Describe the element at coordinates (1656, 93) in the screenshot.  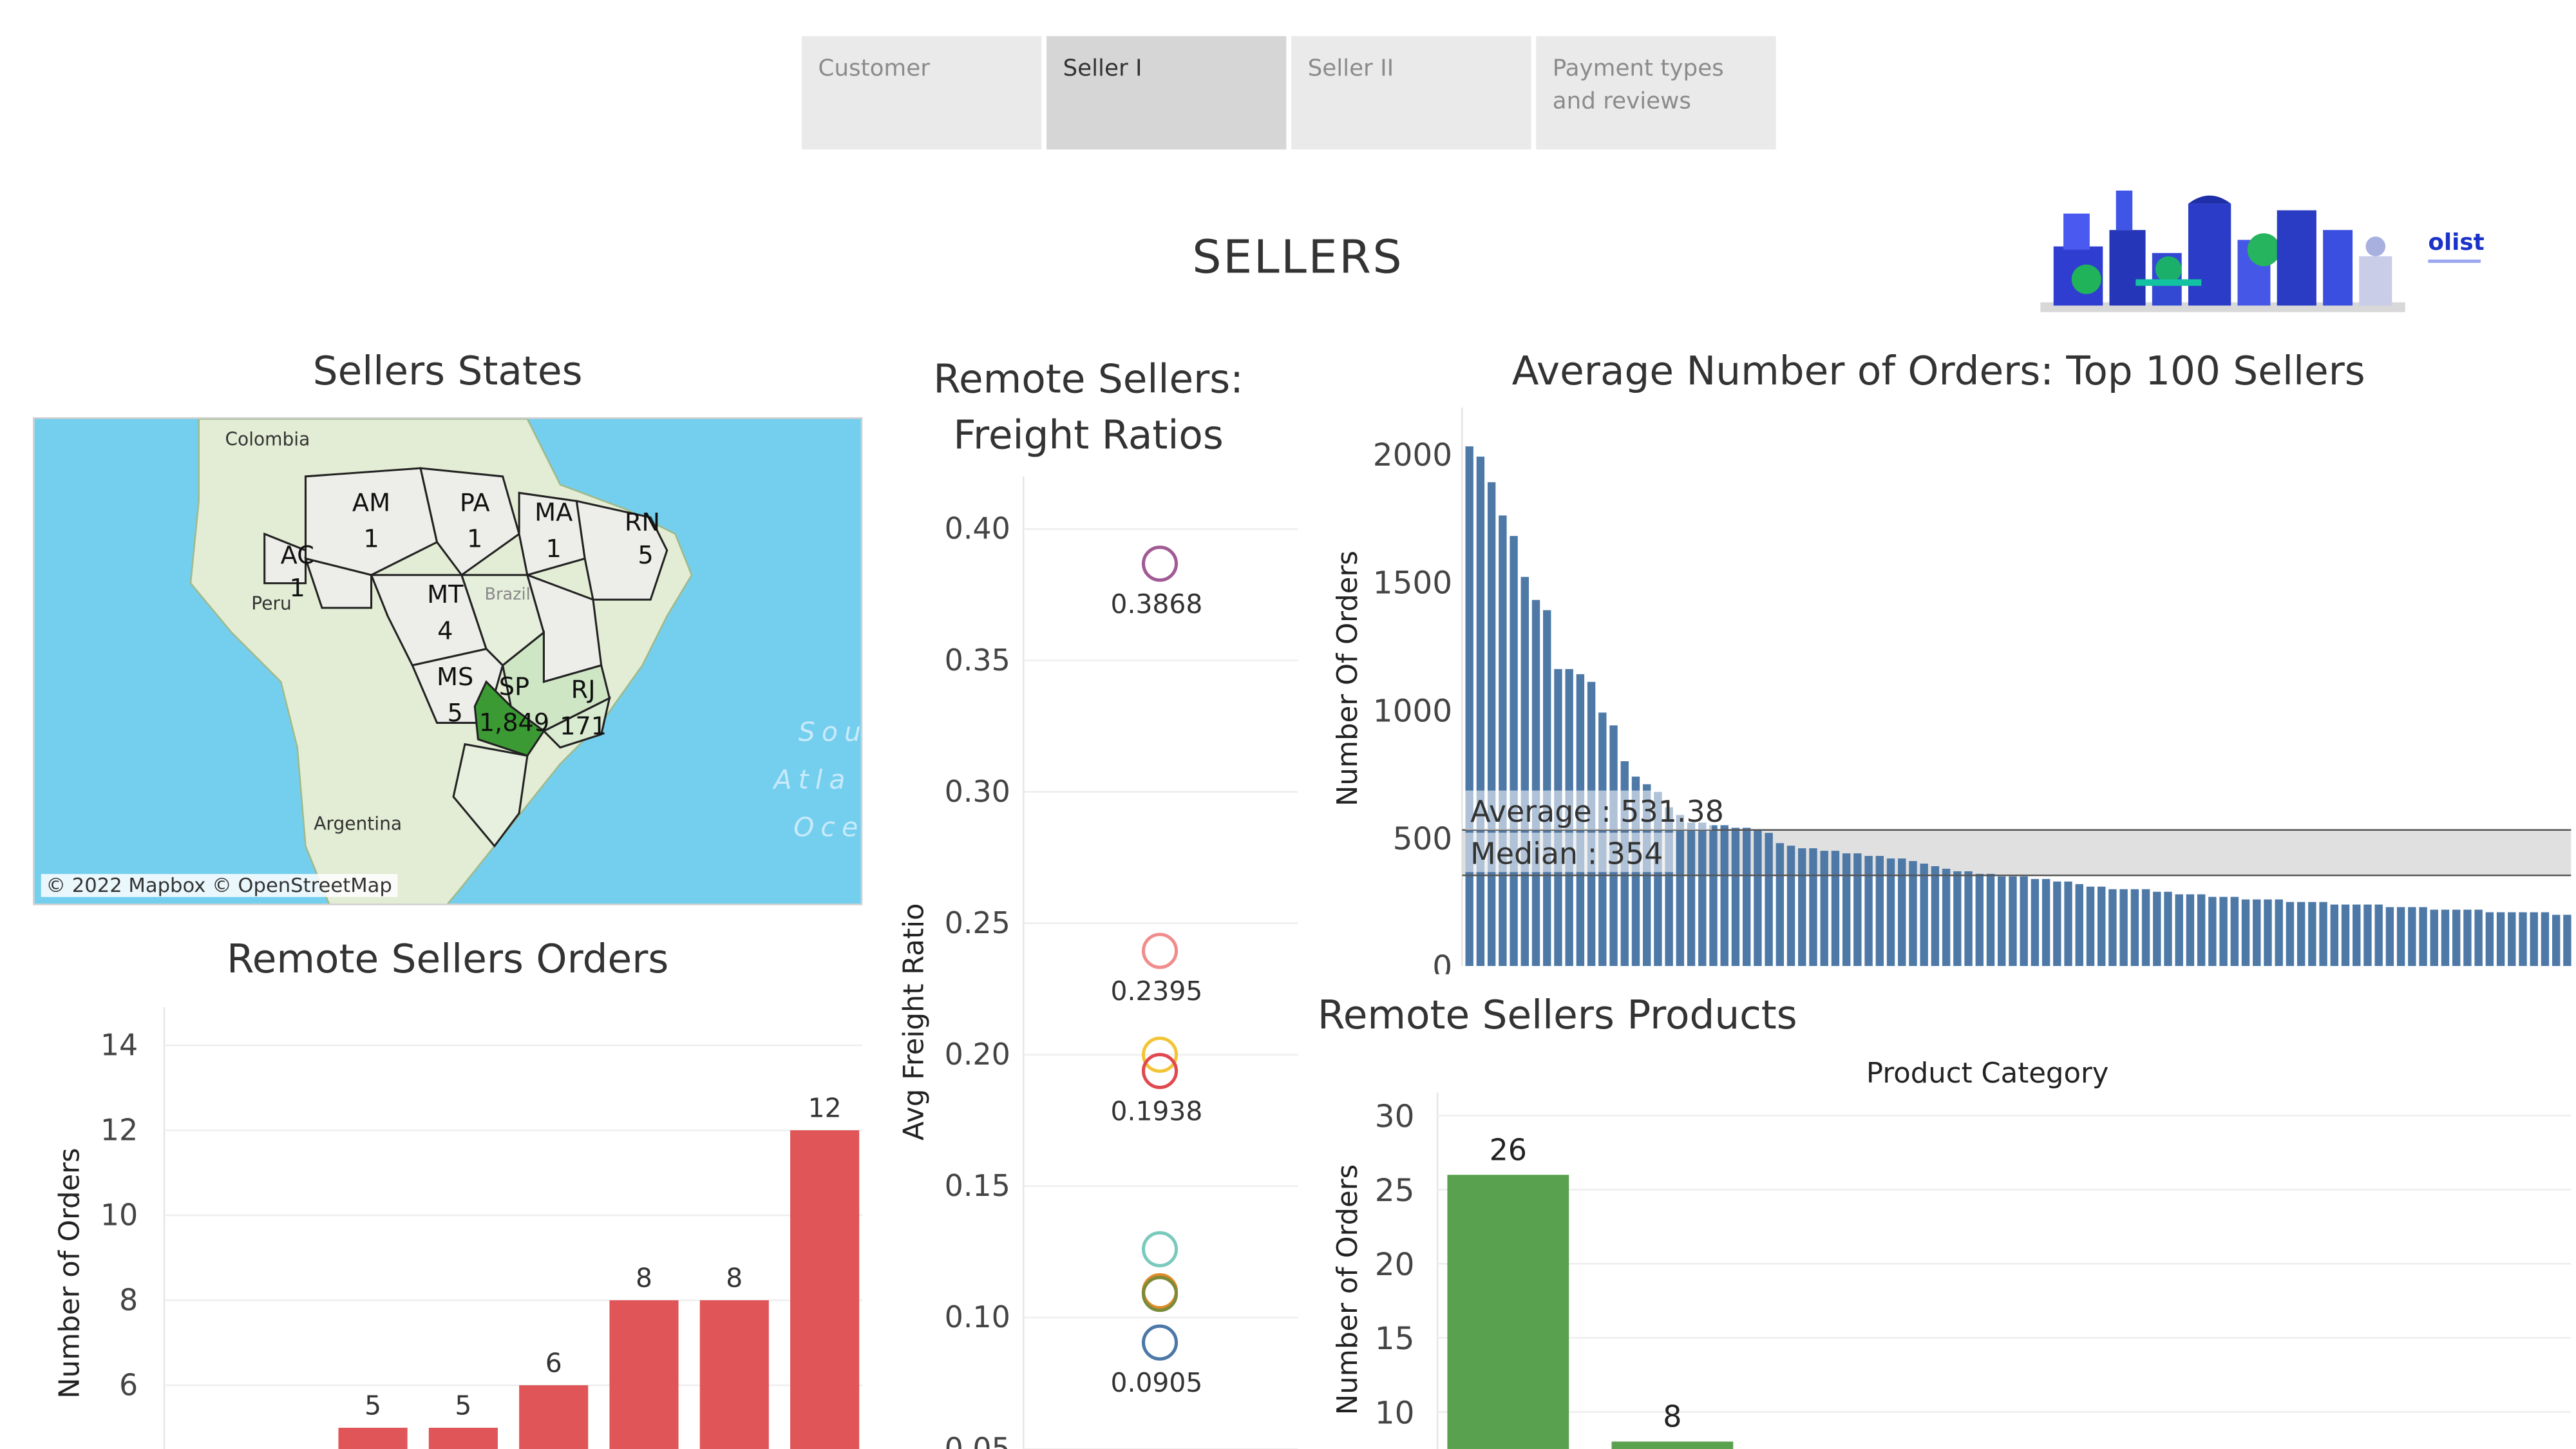
I see `tab-payment-types-and-reviews: Payment types and reviews` at that location.